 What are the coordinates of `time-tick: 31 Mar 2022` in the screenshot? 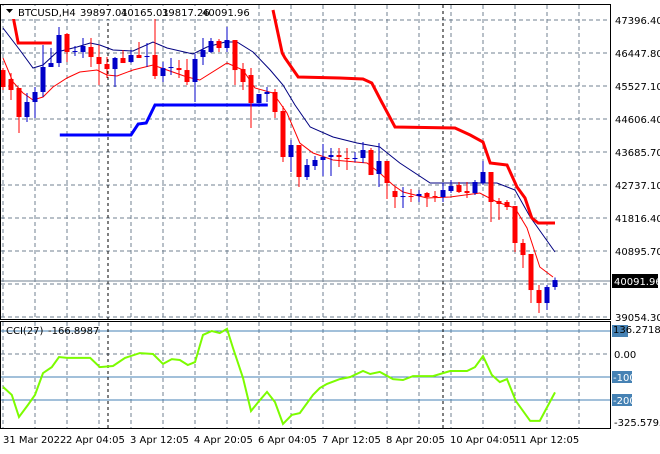 It's located at (34, 440).